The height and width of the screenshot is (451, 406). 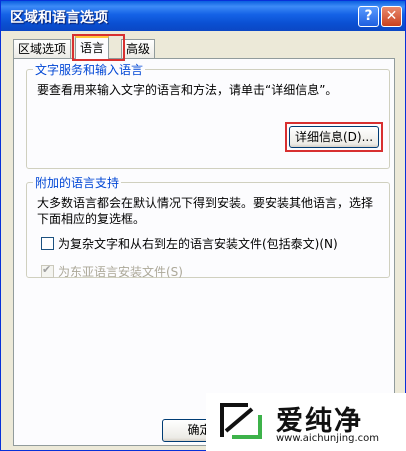 I want to click on east-asian-checkbox: ✔, so click(x=47, y=270).